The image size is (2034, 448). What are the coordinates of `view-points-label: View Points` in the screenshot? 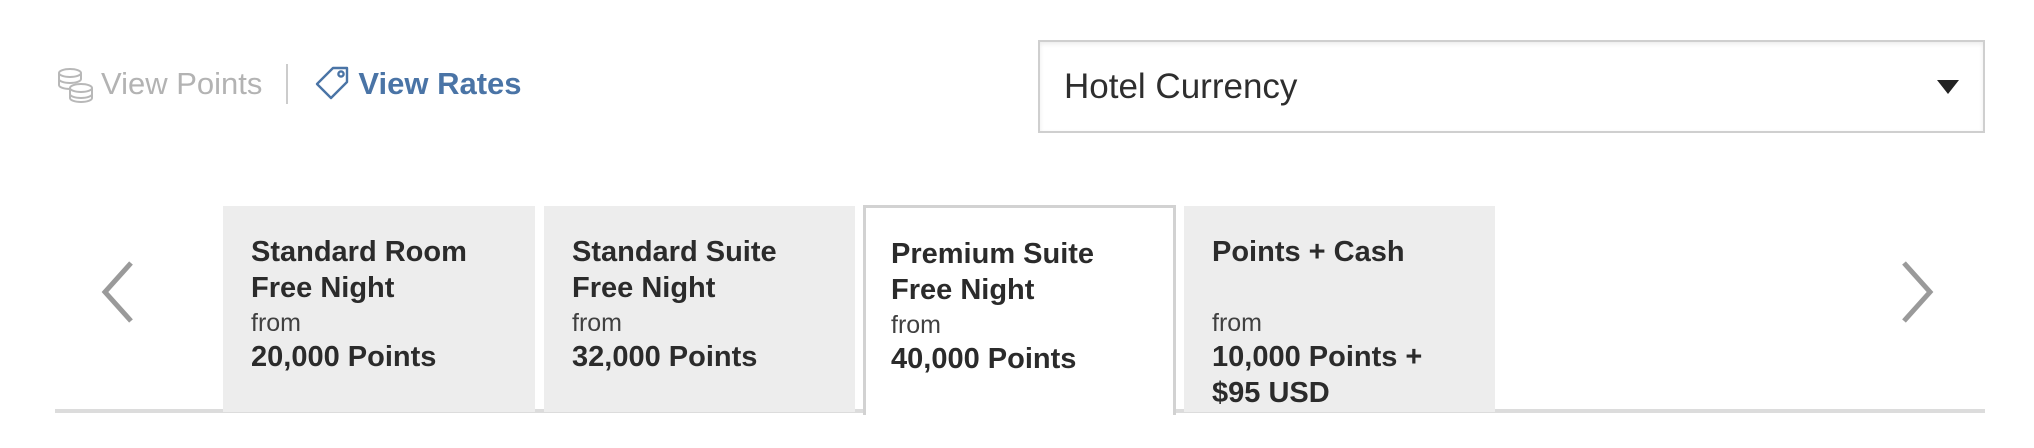 It's located at (182, 83).